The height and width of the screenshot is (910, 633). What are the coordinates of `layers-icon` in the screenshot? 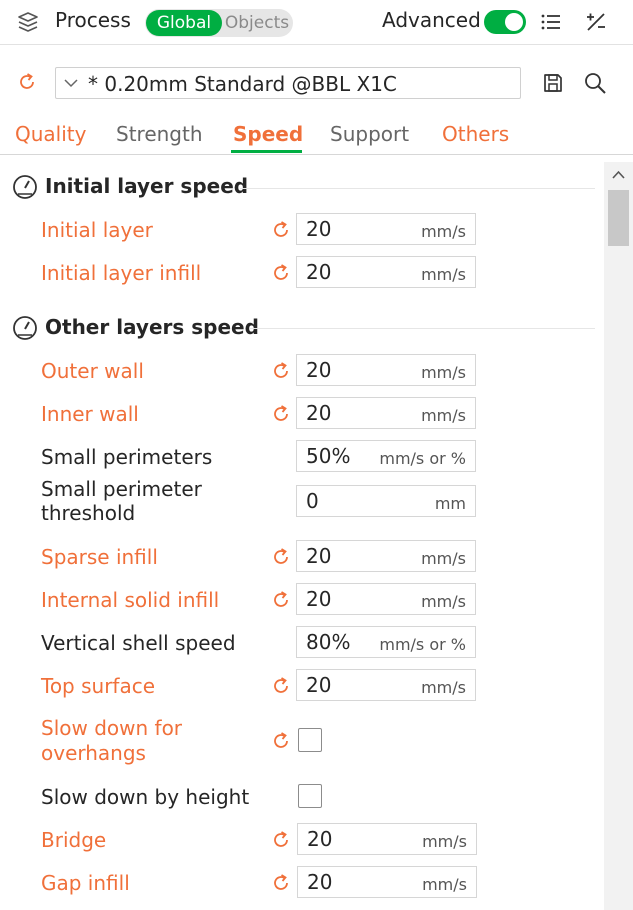 It's located at (28, 22).